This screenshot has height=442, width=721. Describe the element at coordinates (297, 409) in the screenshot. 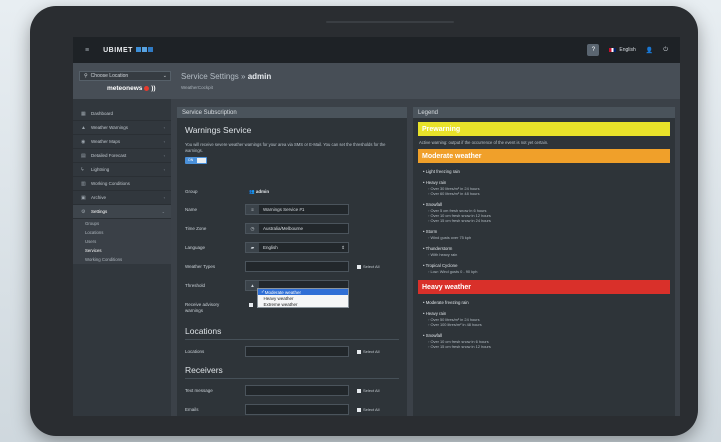

I see `emails-field` at that location.